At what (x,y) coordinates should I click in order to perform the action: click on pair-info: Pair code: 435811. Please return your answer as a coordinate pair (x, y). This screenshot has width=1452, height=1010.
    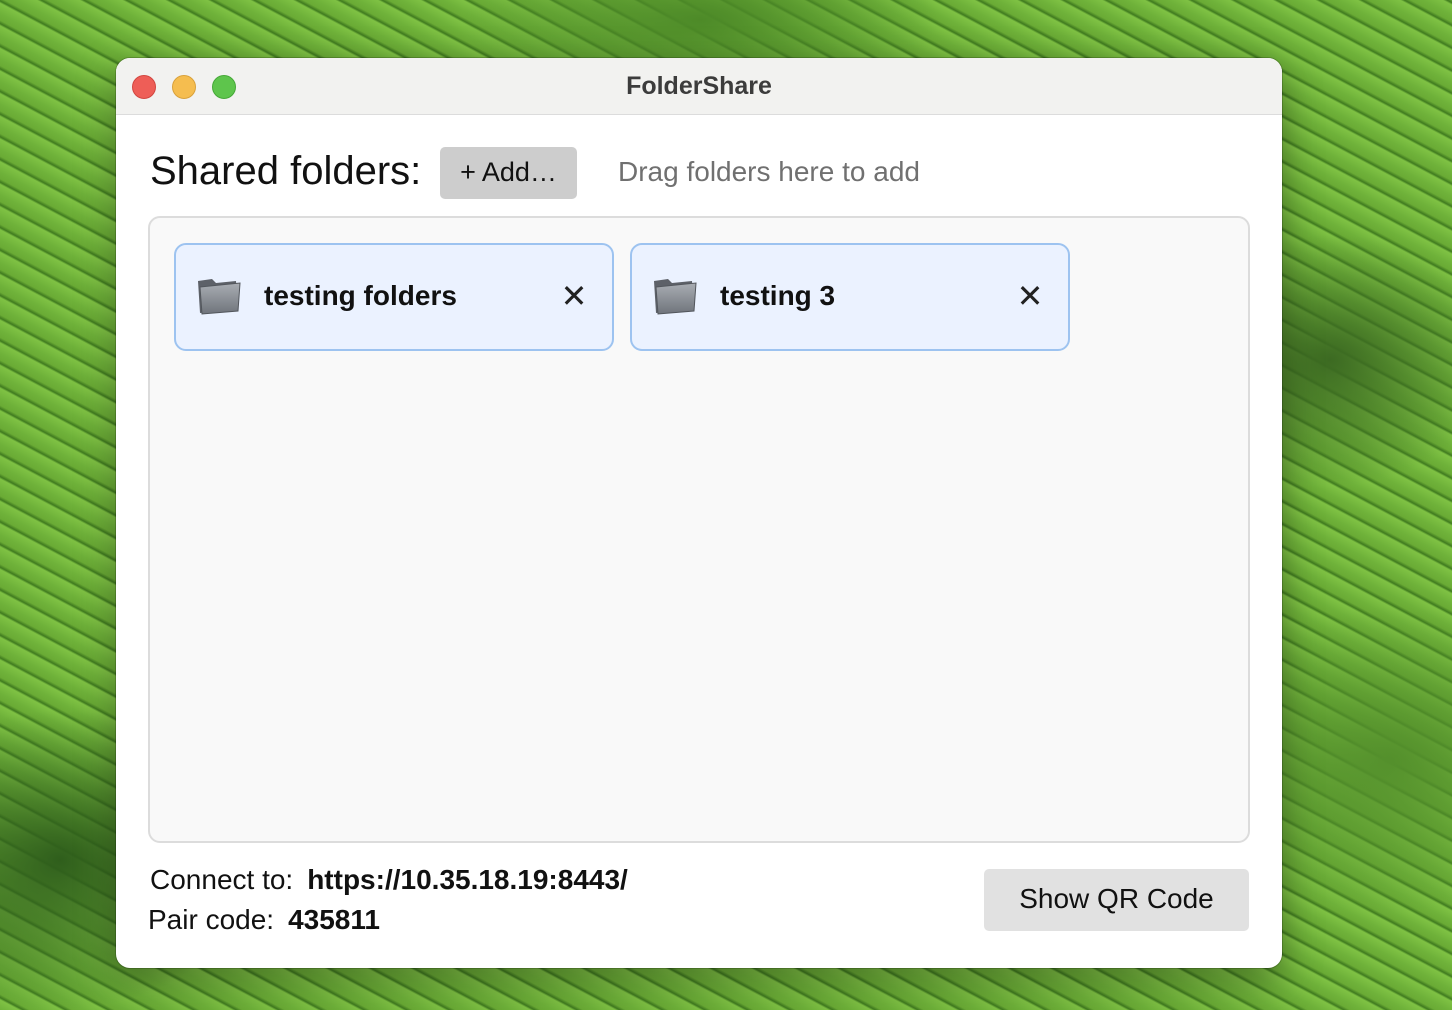
    Looking at the image, I should click on (264, 920).